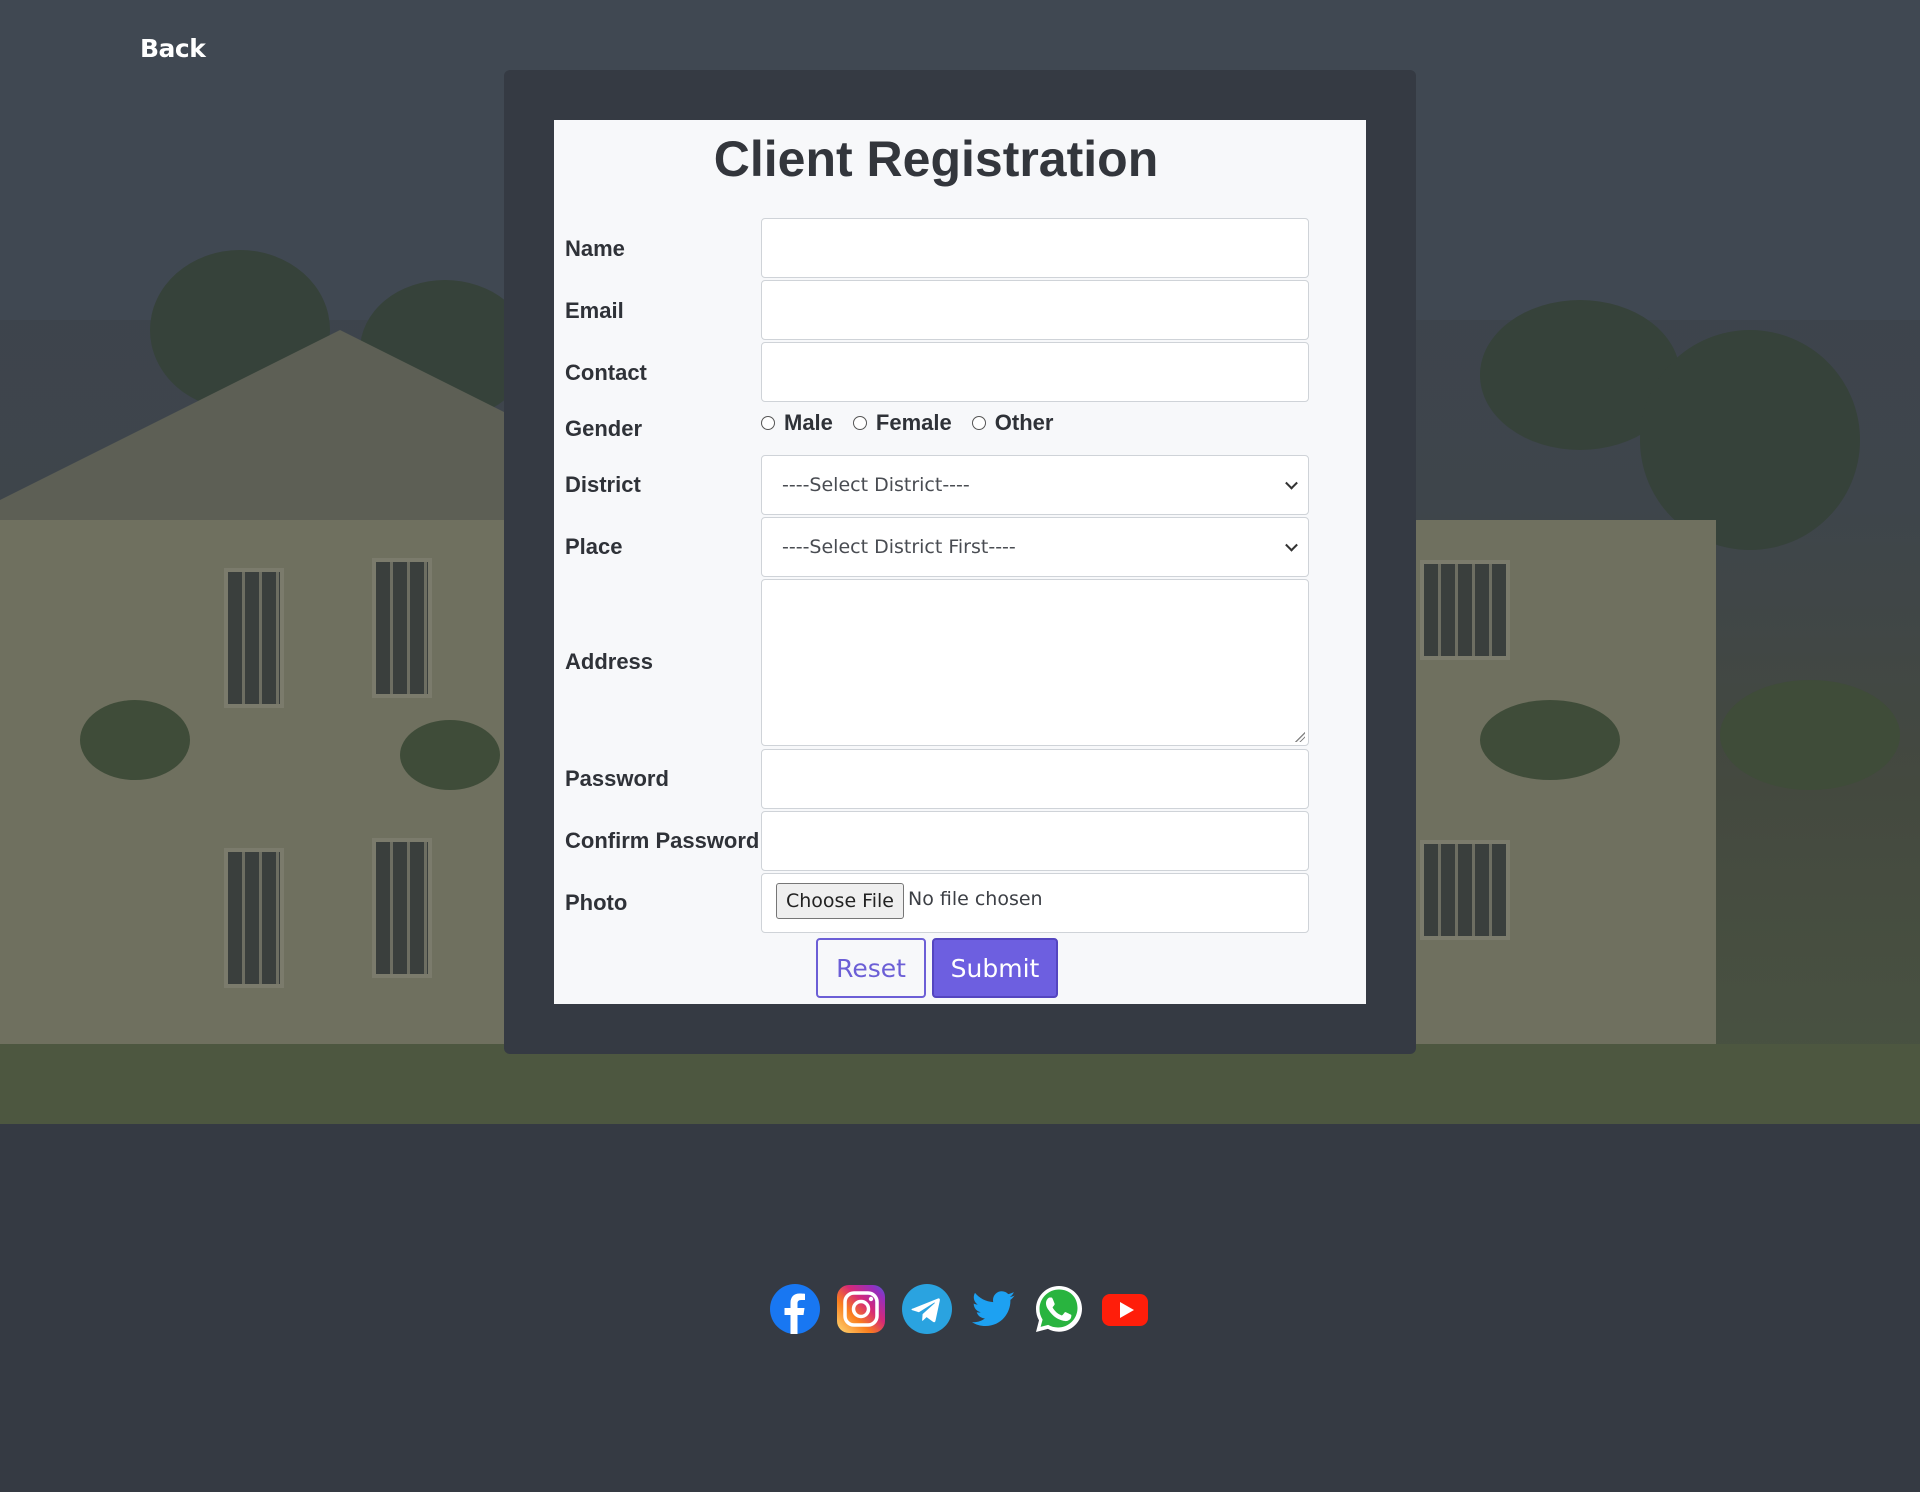  I want to click on password-input, so click(1035, 779).